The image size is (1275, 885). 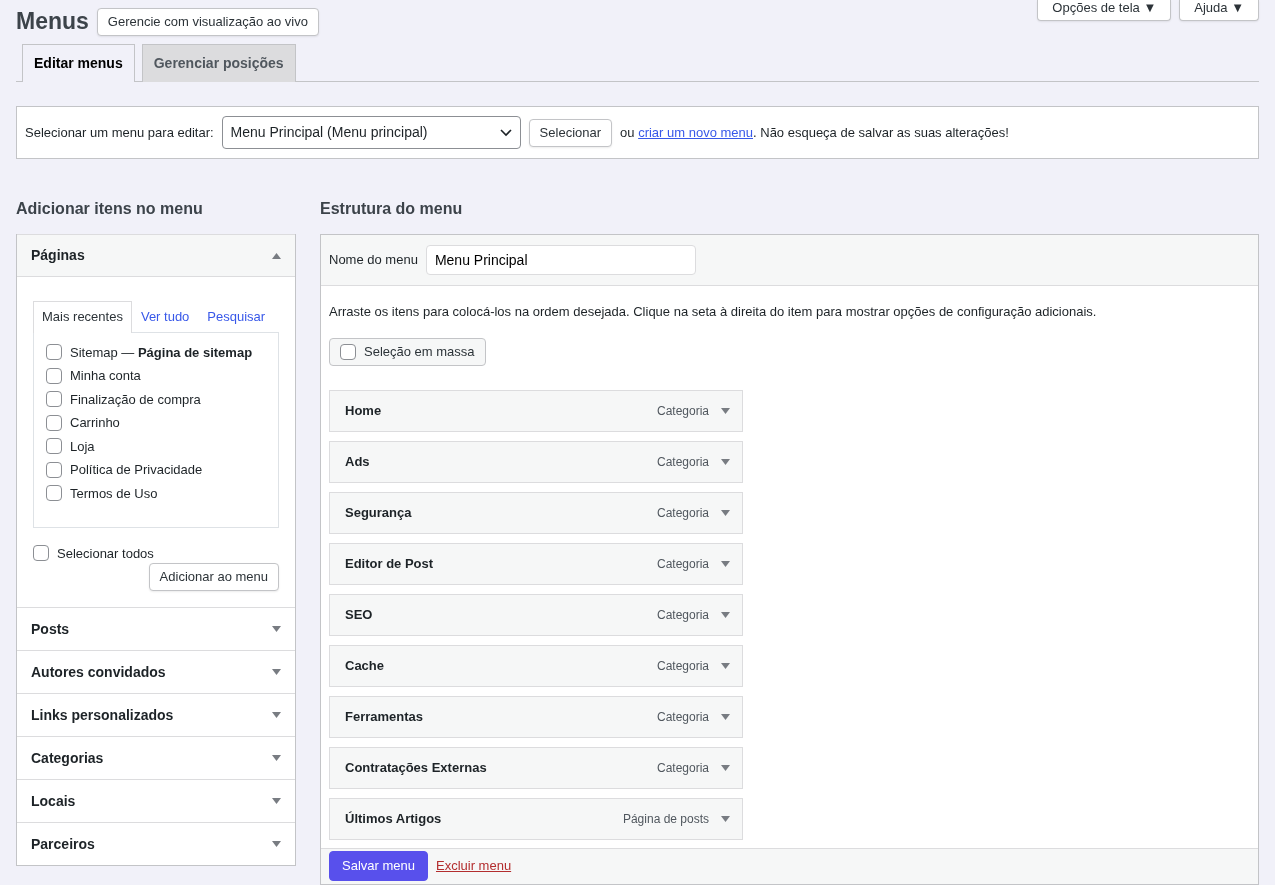 What do you see at coordinates (105, 553) in the screenshot?
I see `select-all-label: Selecionar todos` at bounding box center [105, 553].